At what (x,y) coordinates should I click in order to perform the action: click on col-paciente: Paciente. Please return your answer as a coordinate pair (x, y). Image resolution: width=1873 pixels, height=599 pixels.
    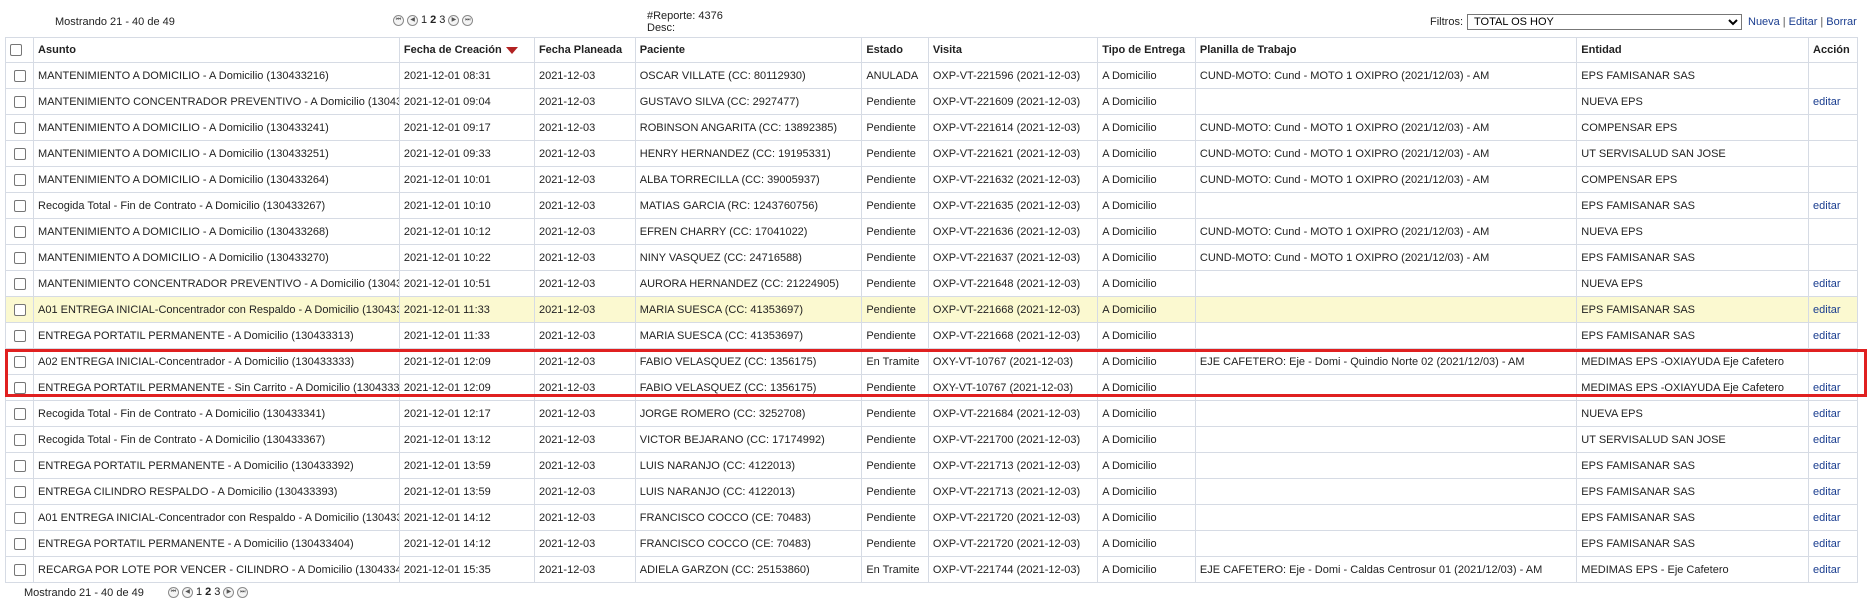
    Looking at the image, I should click on (748, 50).